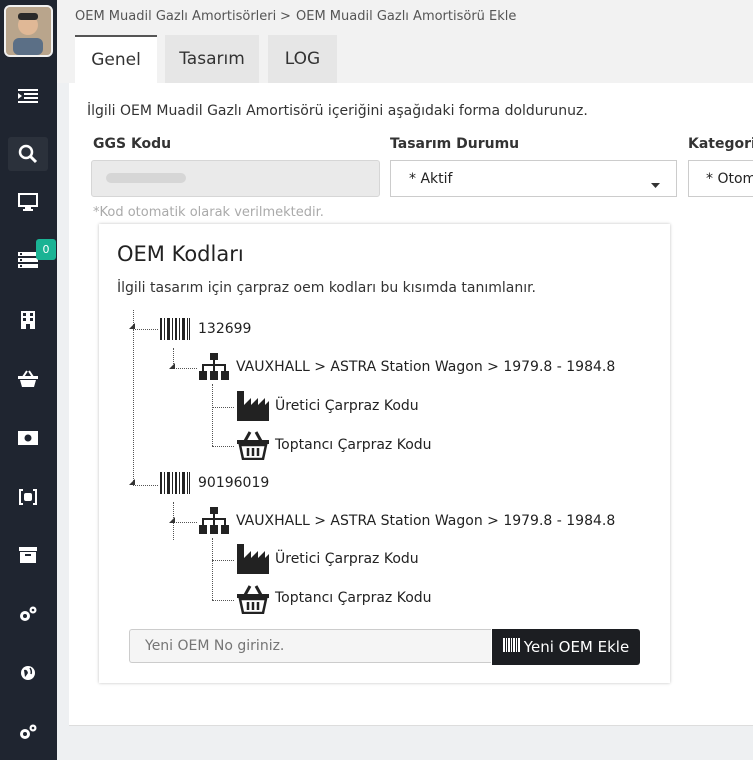 This screenshot has height=760, width=753. What do you see at coordinates (224, 329) in the screenshot?
I see `oem-code: 132699` at bounding box center [224, 329].